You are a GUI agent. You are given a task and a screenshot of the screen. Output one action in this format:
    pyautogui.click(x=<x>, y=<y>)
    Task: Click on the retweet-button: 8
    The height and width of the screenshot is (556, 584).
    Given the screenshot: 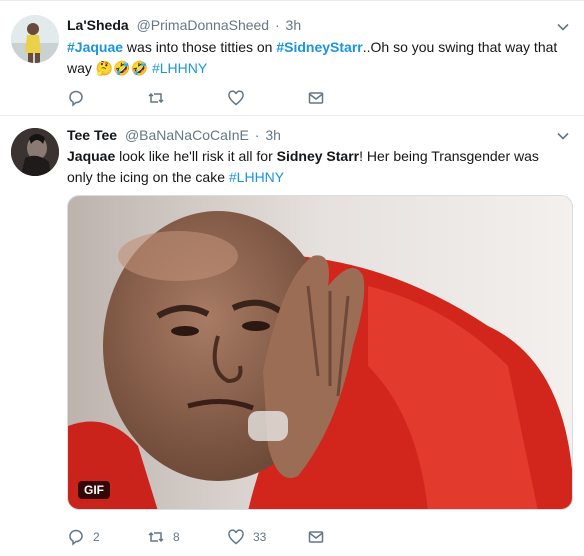 What is the action you would take?
    pyautogui.click(x=187, y=537)
    